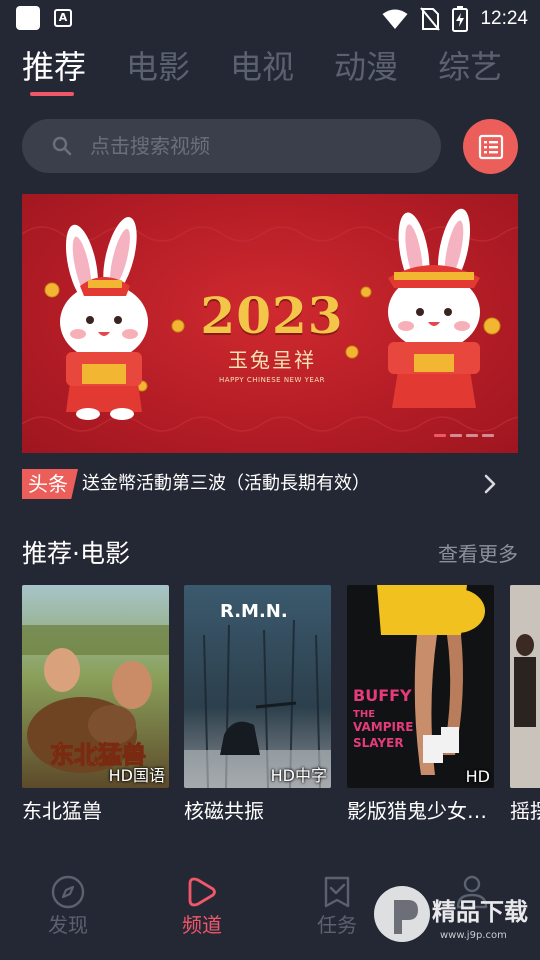 This screenshot has height=960, width=540. I want to click on carousel-dots, so click(464, 435).